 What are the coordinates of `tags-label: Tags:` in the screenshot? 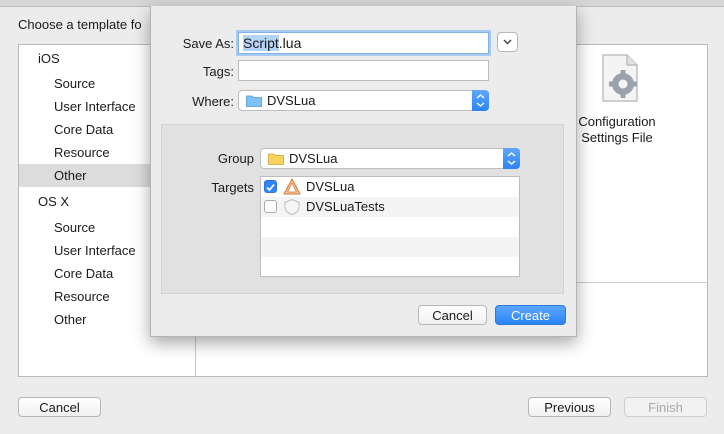 It's located at (218, 71).